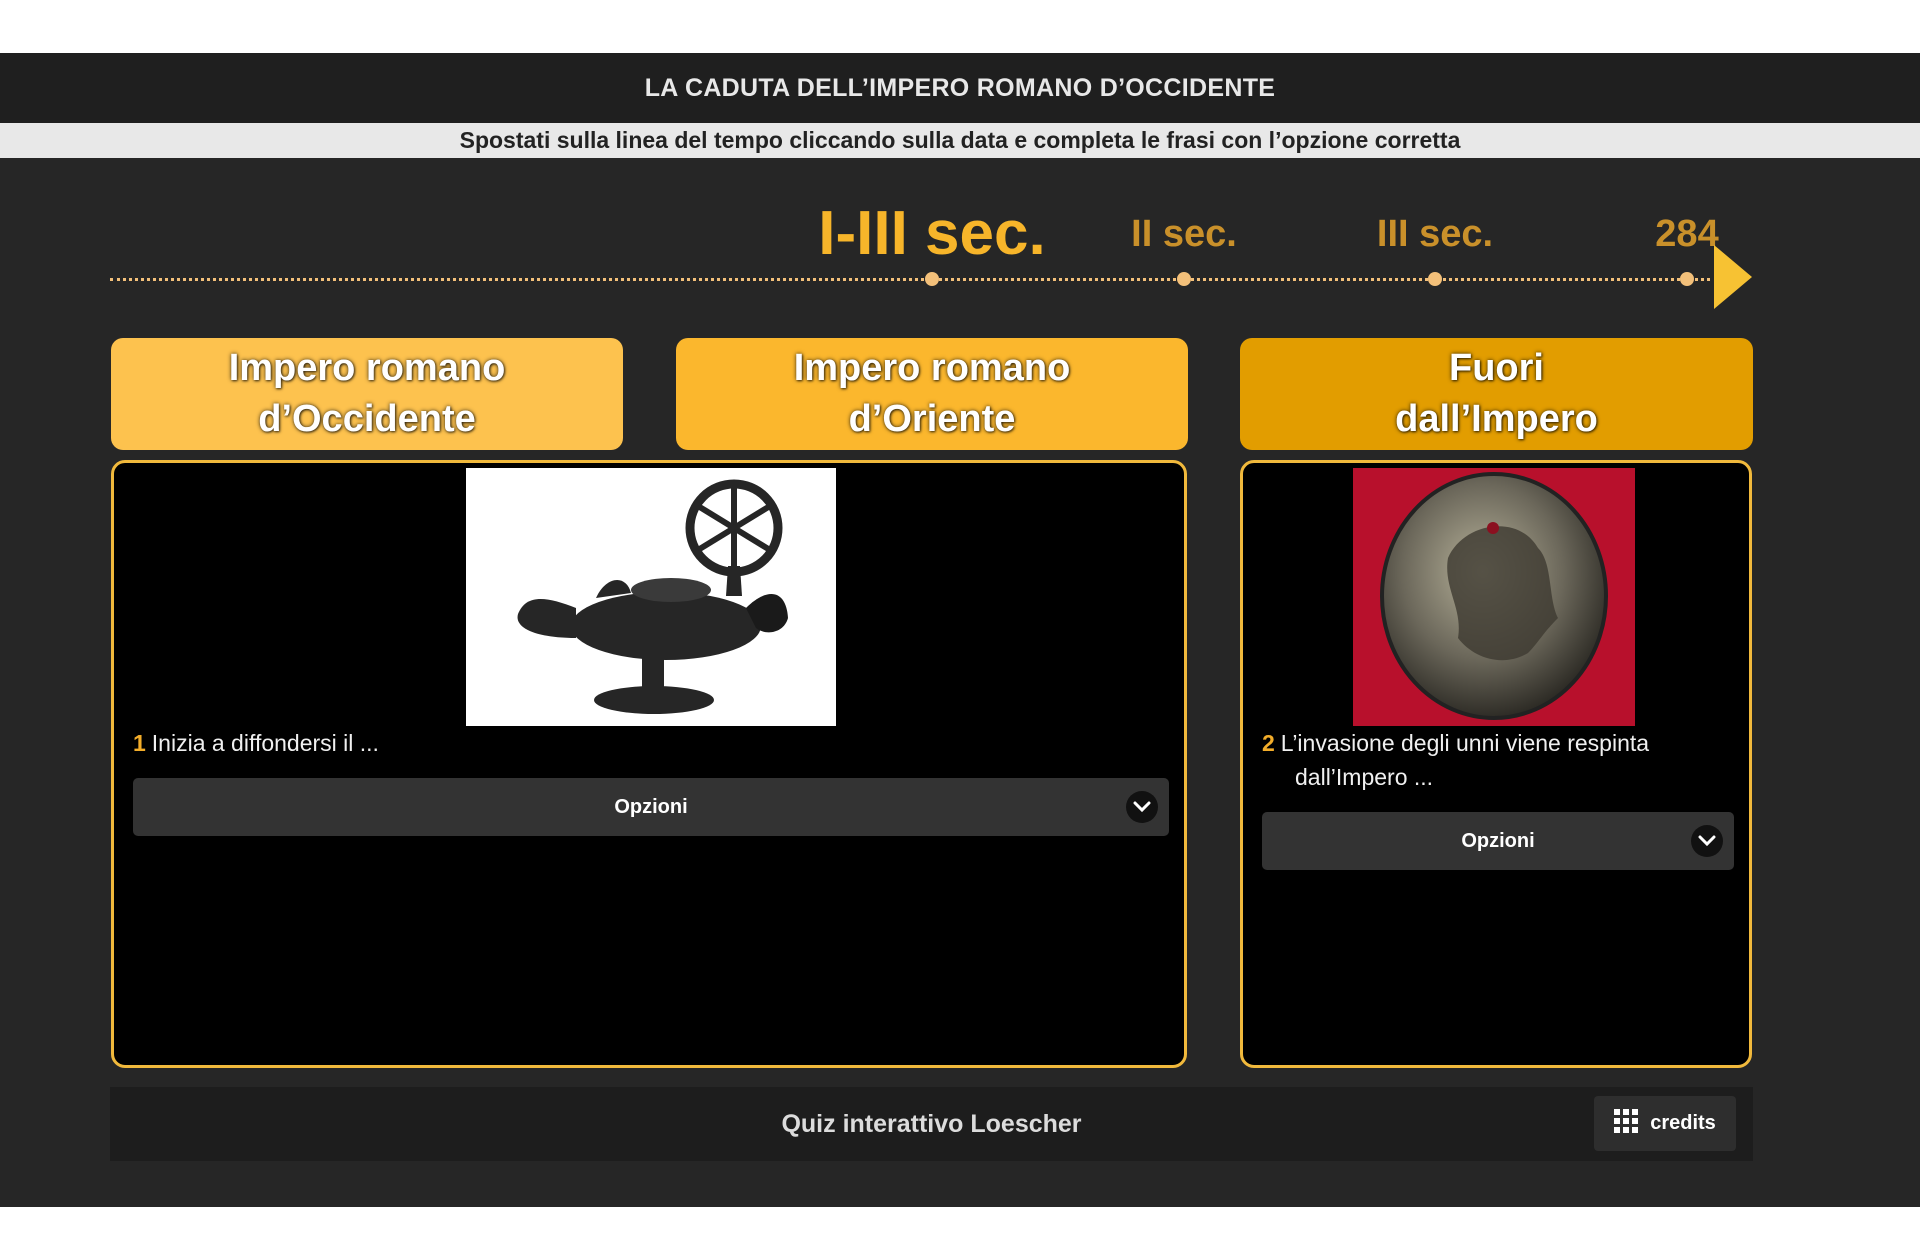 This screenshot has height=1260, width=1920. Describe the element at coordinates (1465, 743) in the screenshot. I see `question-text: L’invasione degli unni viene respinta` at that location.